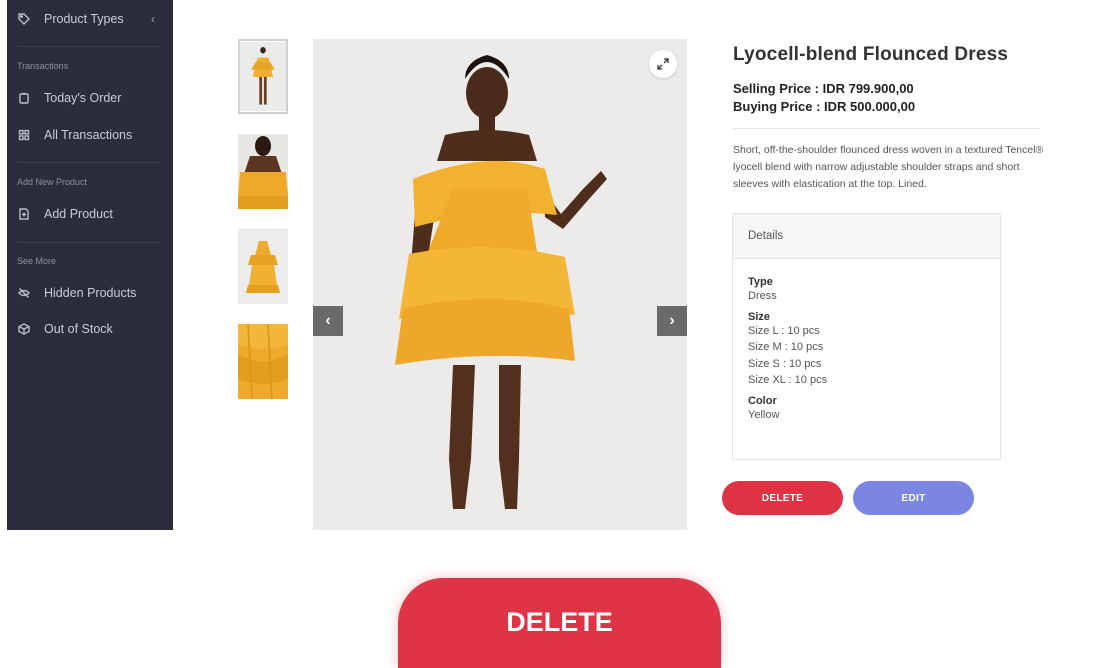  Describe the element at coordinates (764, 414) in the screenshot. I see `color-value: Yellow` at that location.